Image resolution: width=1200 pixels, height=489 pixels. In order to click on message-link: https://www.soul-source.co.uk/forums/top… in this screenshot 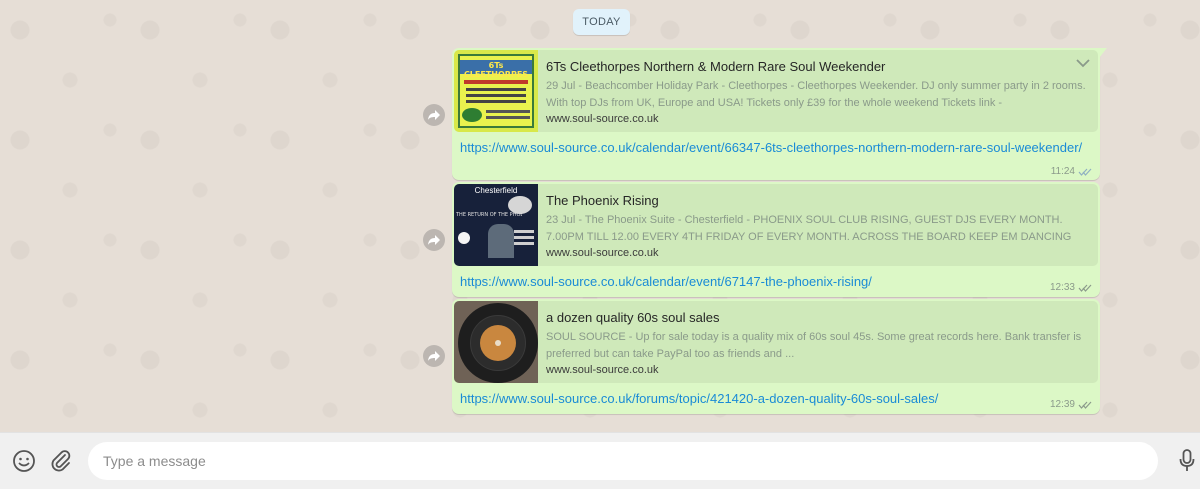, I will do `click(699, 398)`.